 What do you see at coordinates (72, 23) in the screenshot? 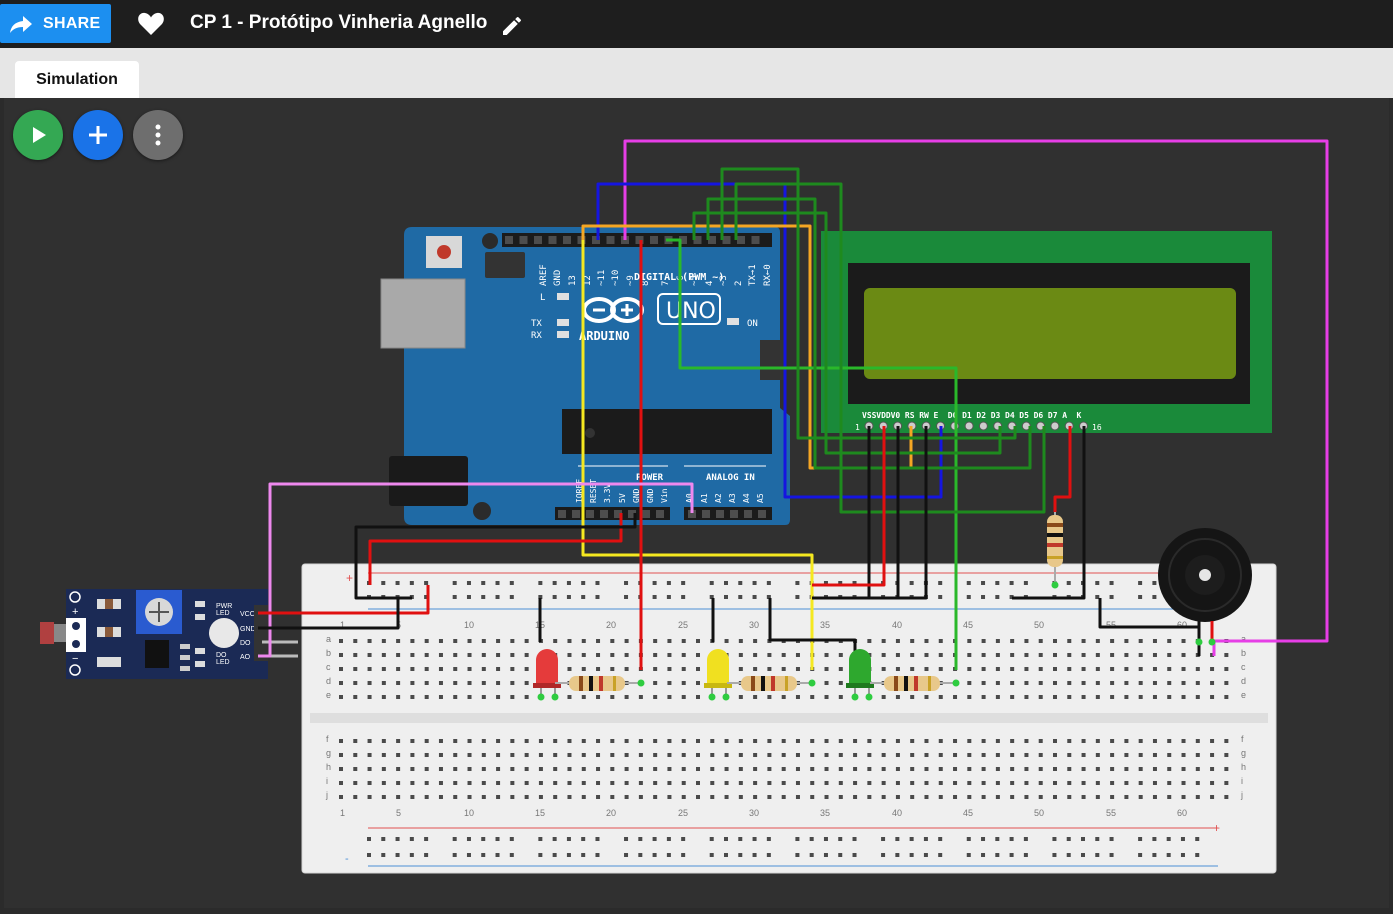
I see `share-label: SHARE` at bounding box center [72, 23].